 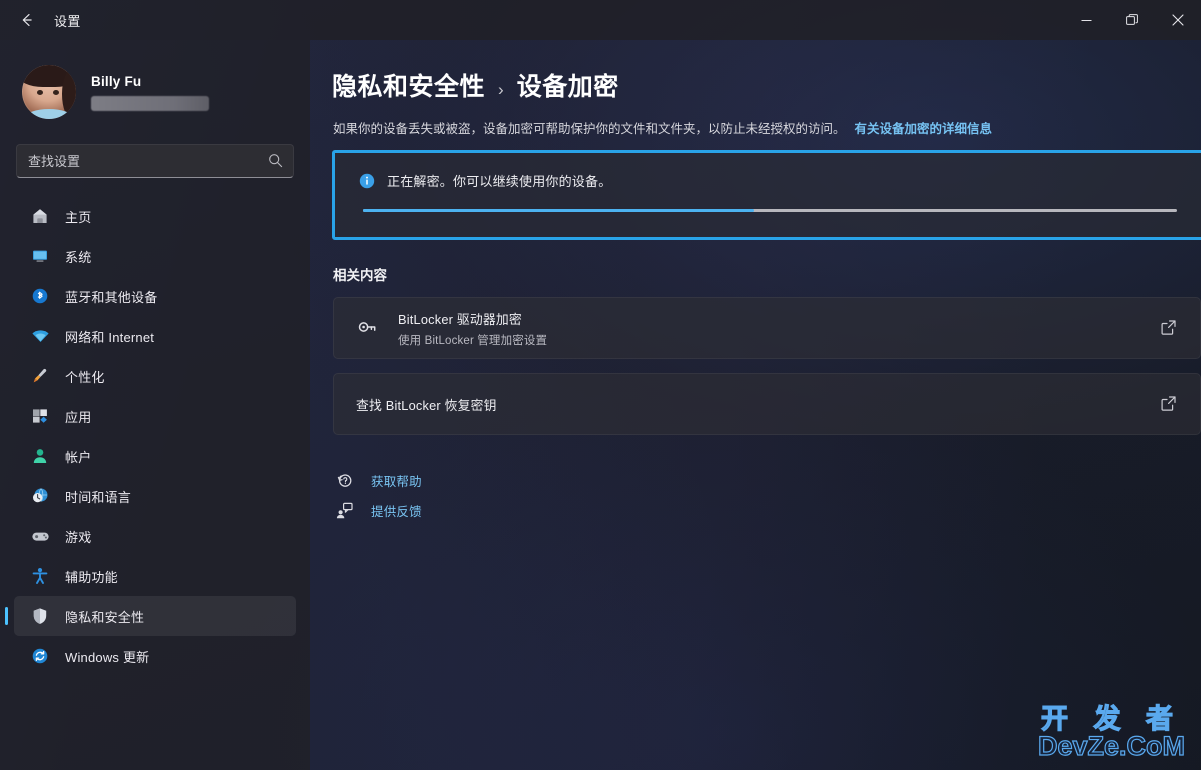 I want to click on related-section-title: 相关内容, so click(x=360, y=276).